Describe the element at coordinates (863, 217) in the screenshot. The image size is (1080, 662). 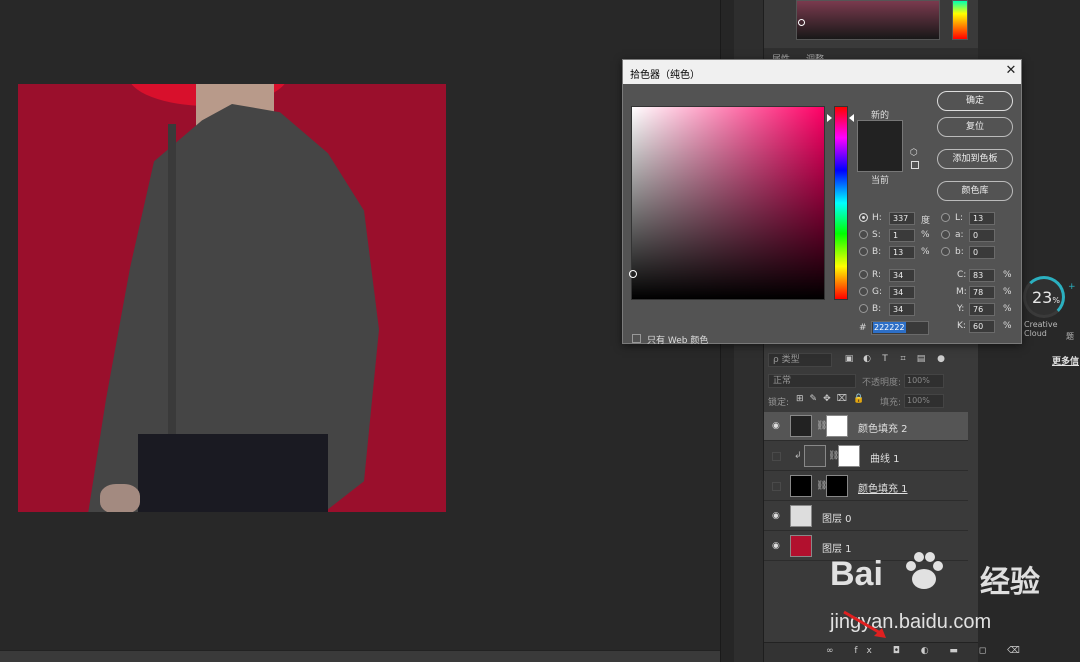
I see `radio-h` at that location.